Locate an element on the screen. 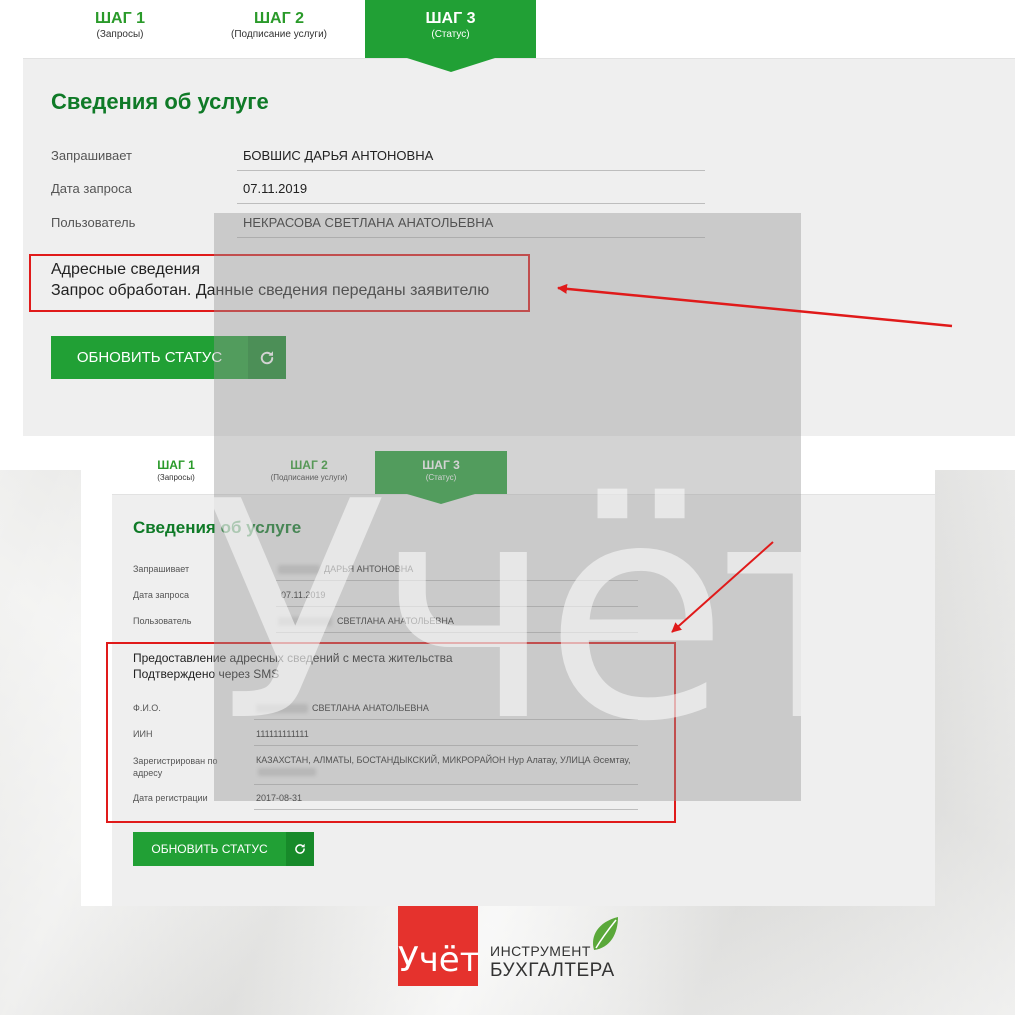  bottom-arrow is located at coordinates (722, 587).